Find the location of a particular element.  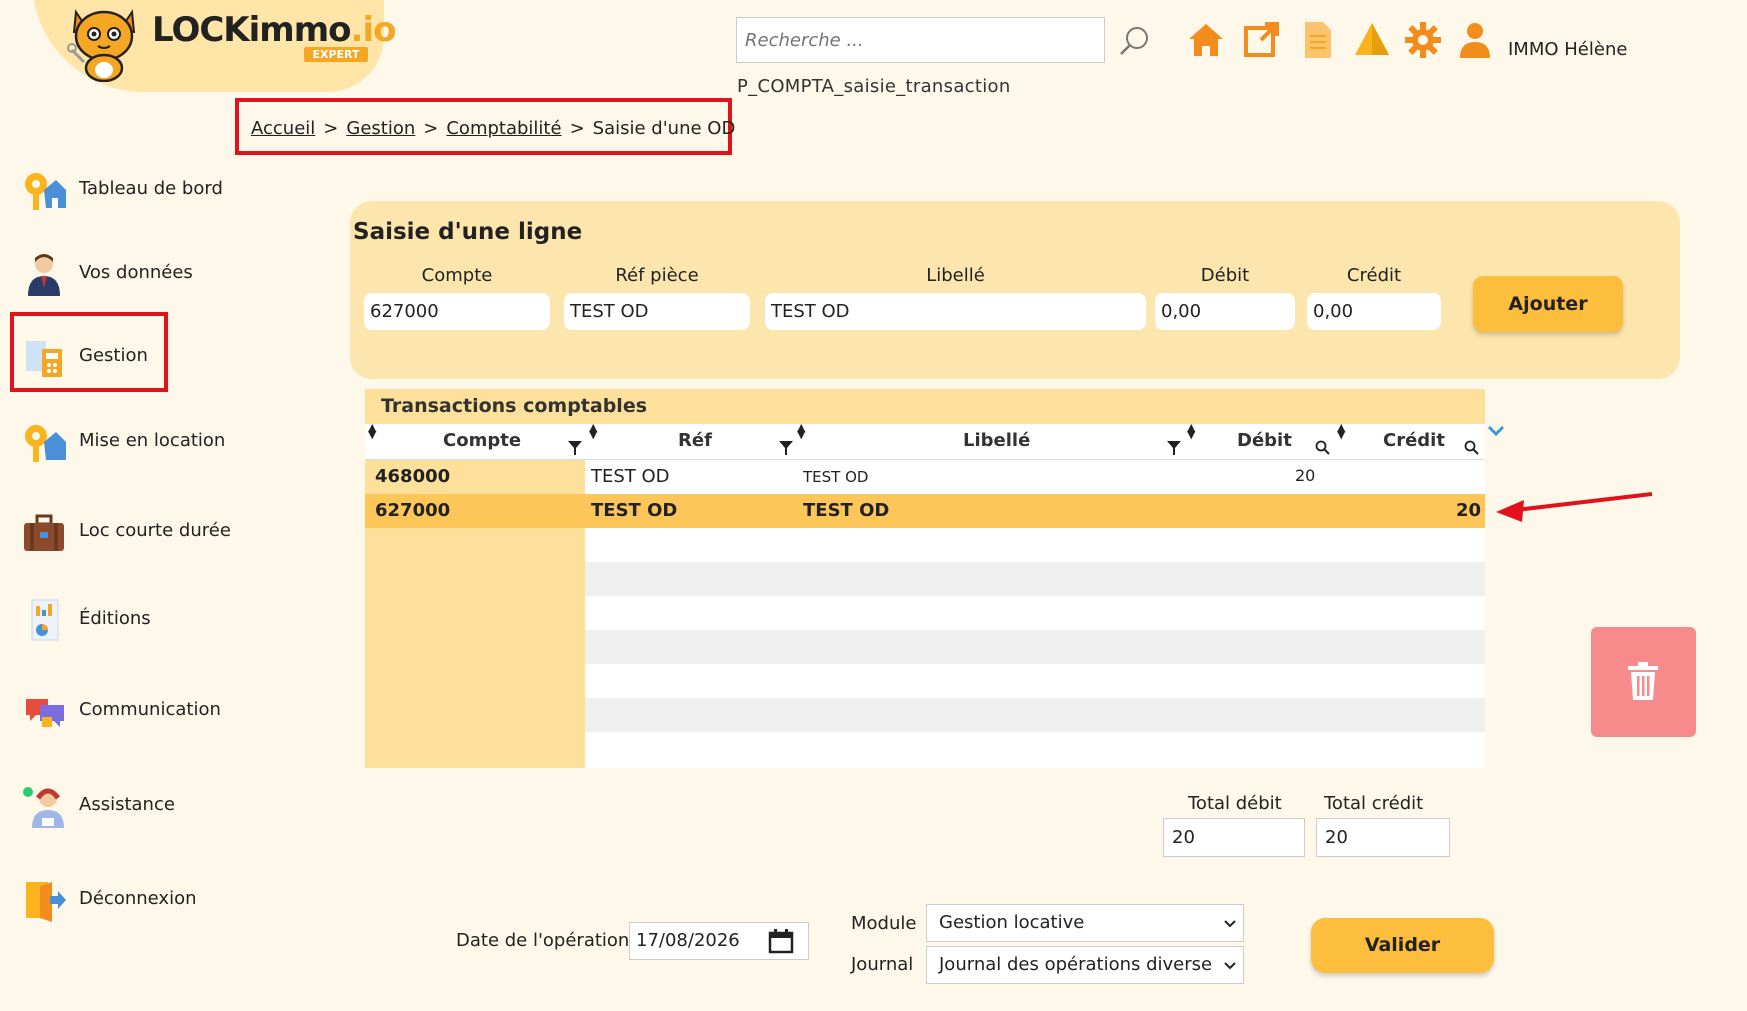

keys-icon is located at coordinates (45, 443).